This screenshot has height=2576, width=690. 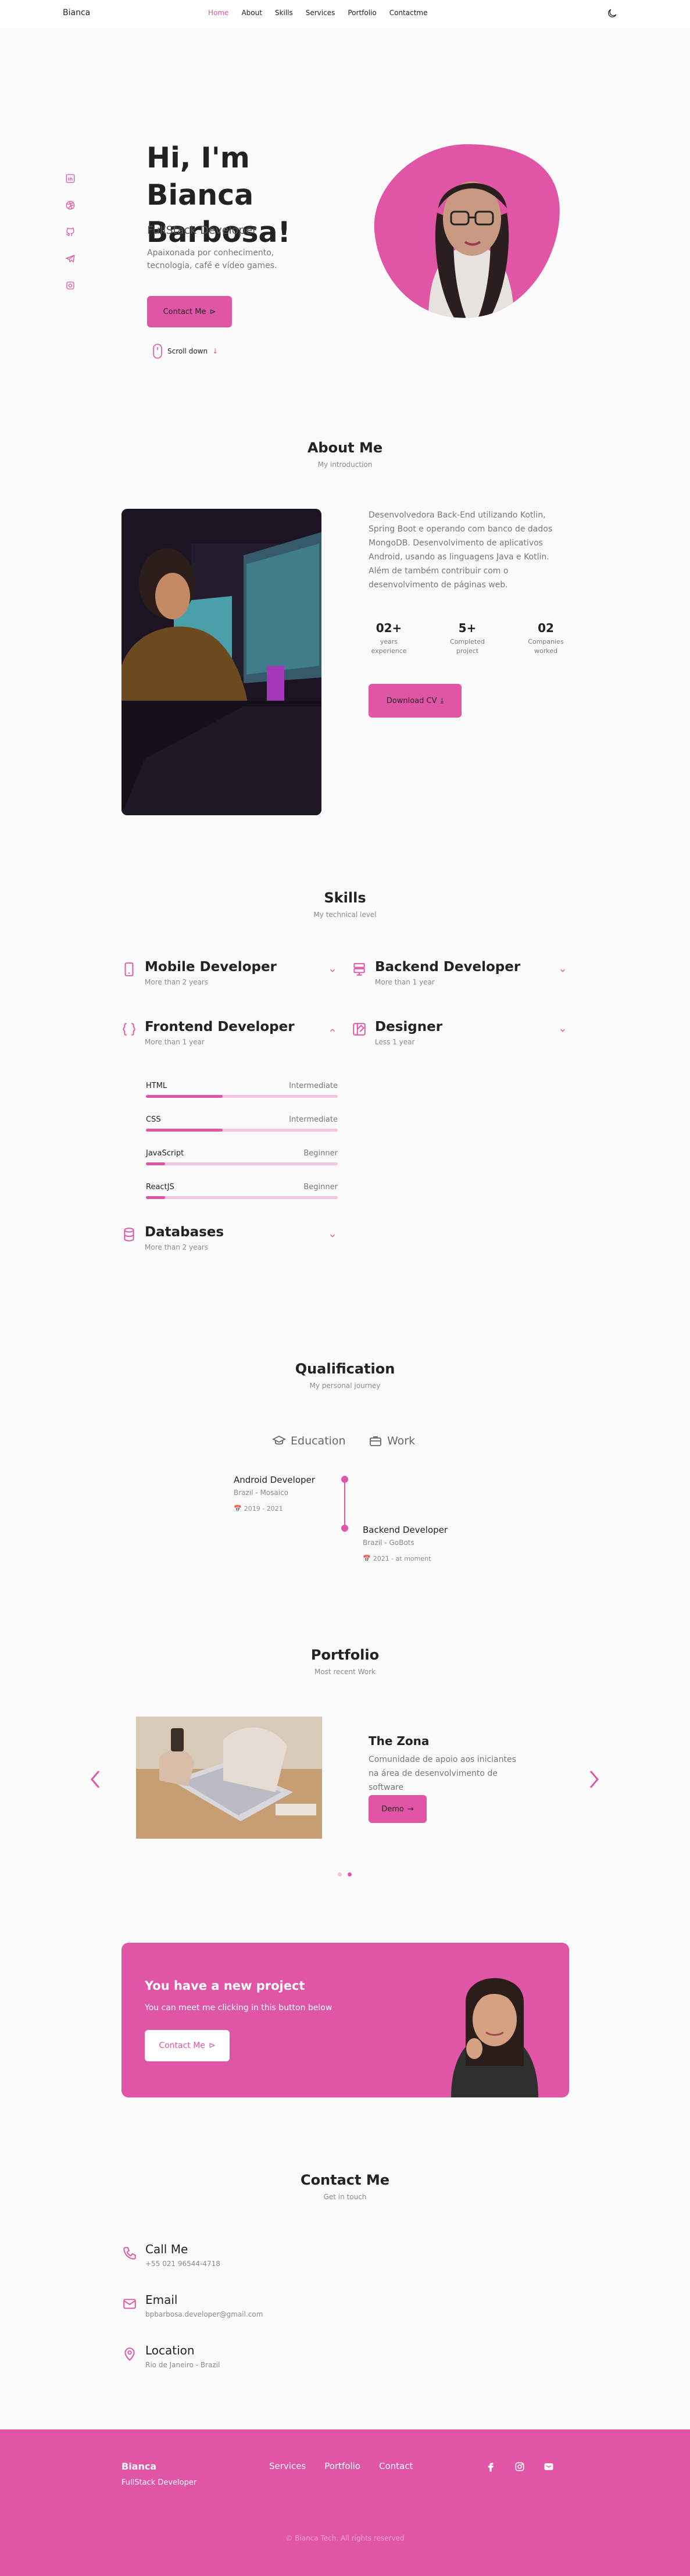 What do you see at coordinates (389, 642) in the screenshot?
I see `stat-label-line1: years` at bounding box center [389, 642].